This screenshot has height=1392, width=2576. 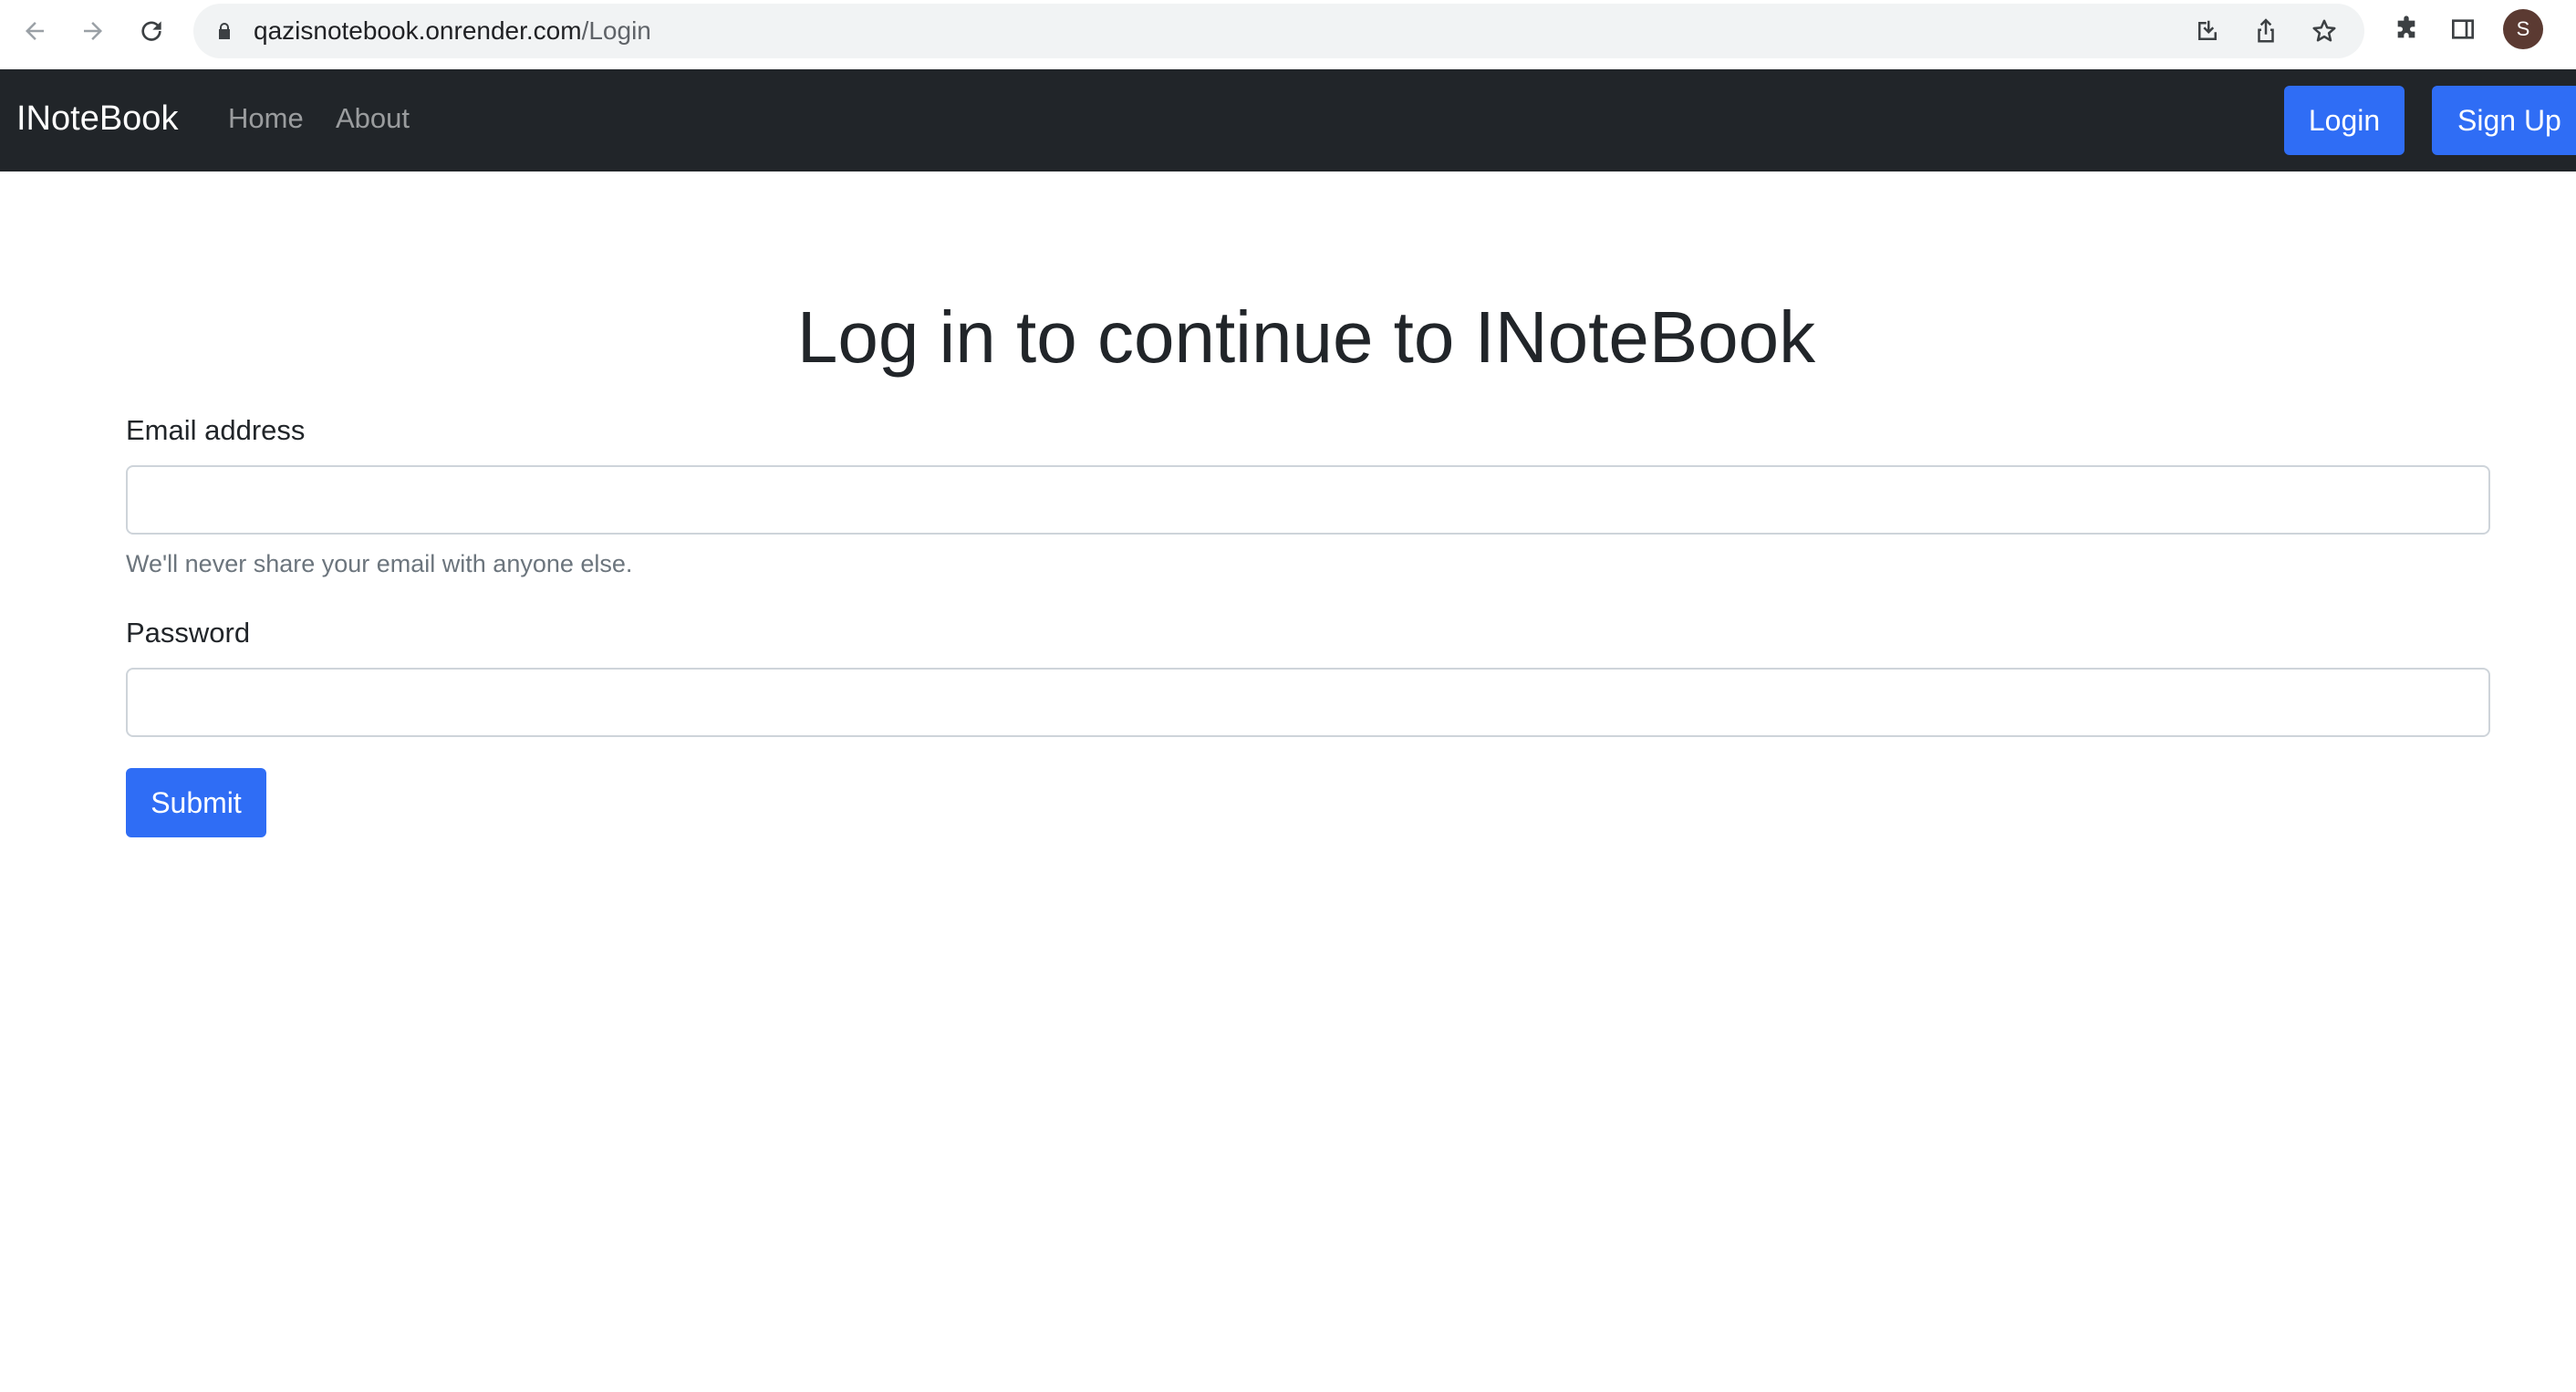 I want to click on extensions-icon, so click(x=2406, y=29).